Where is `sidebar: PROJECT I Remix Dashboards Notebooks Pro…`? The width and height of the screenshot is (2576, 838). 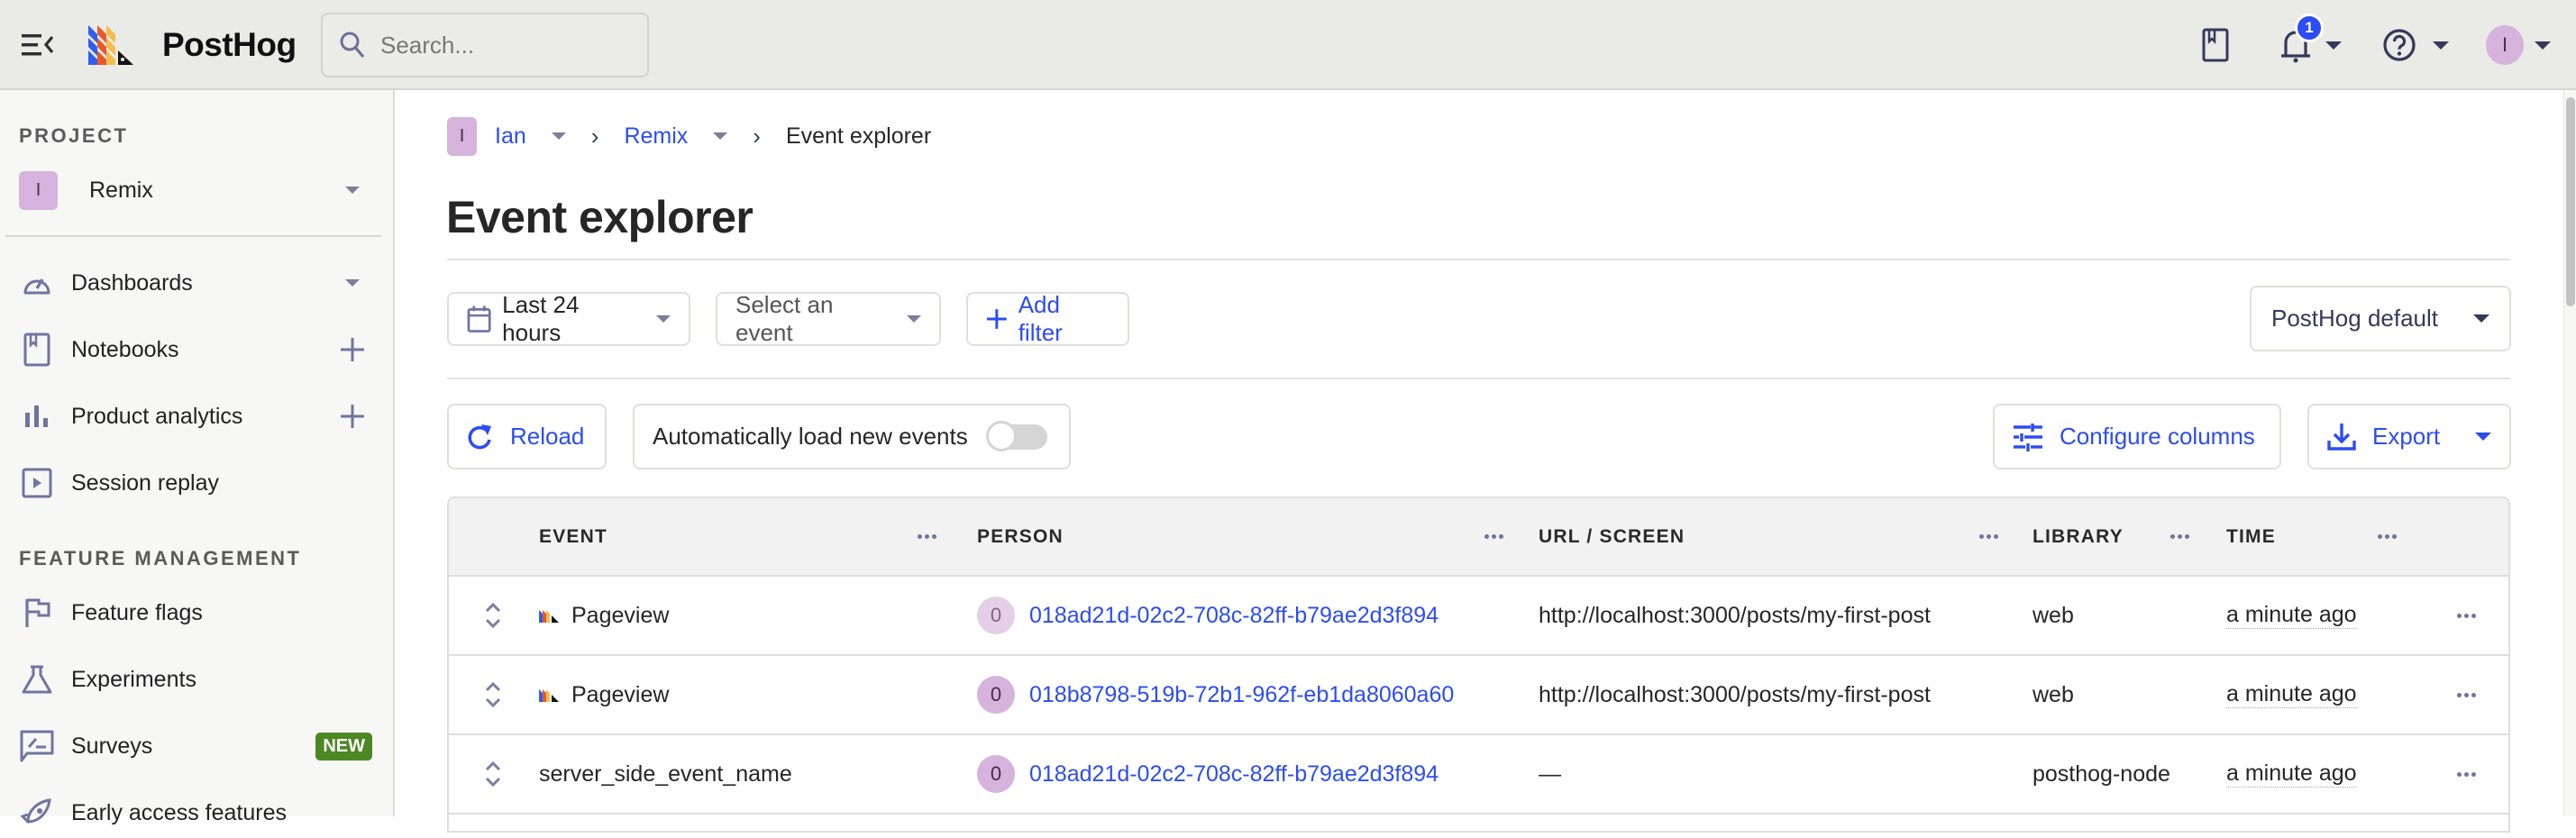
sidebar: PROJECT I Remix Dashboards Notebooks Pro… is located at coordinates (197, 458).